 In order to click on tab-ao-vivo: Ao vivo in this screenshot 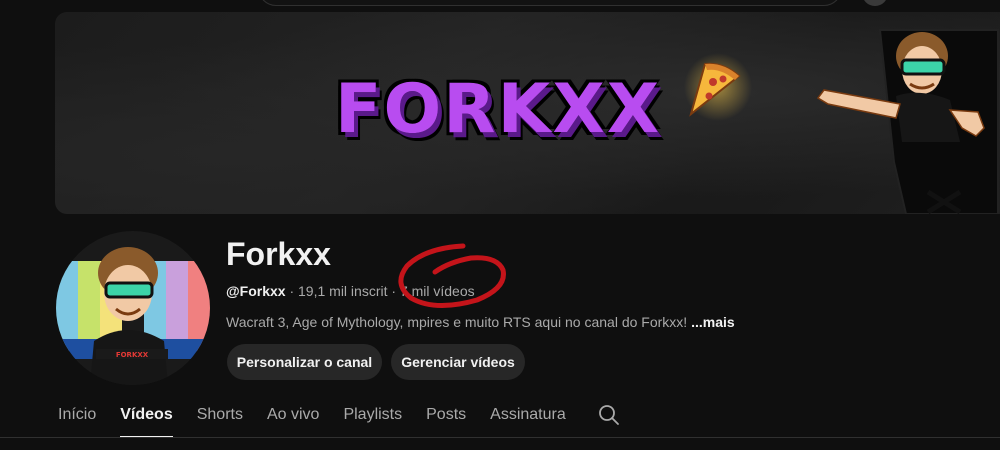, I will do `click(293, 416)`.